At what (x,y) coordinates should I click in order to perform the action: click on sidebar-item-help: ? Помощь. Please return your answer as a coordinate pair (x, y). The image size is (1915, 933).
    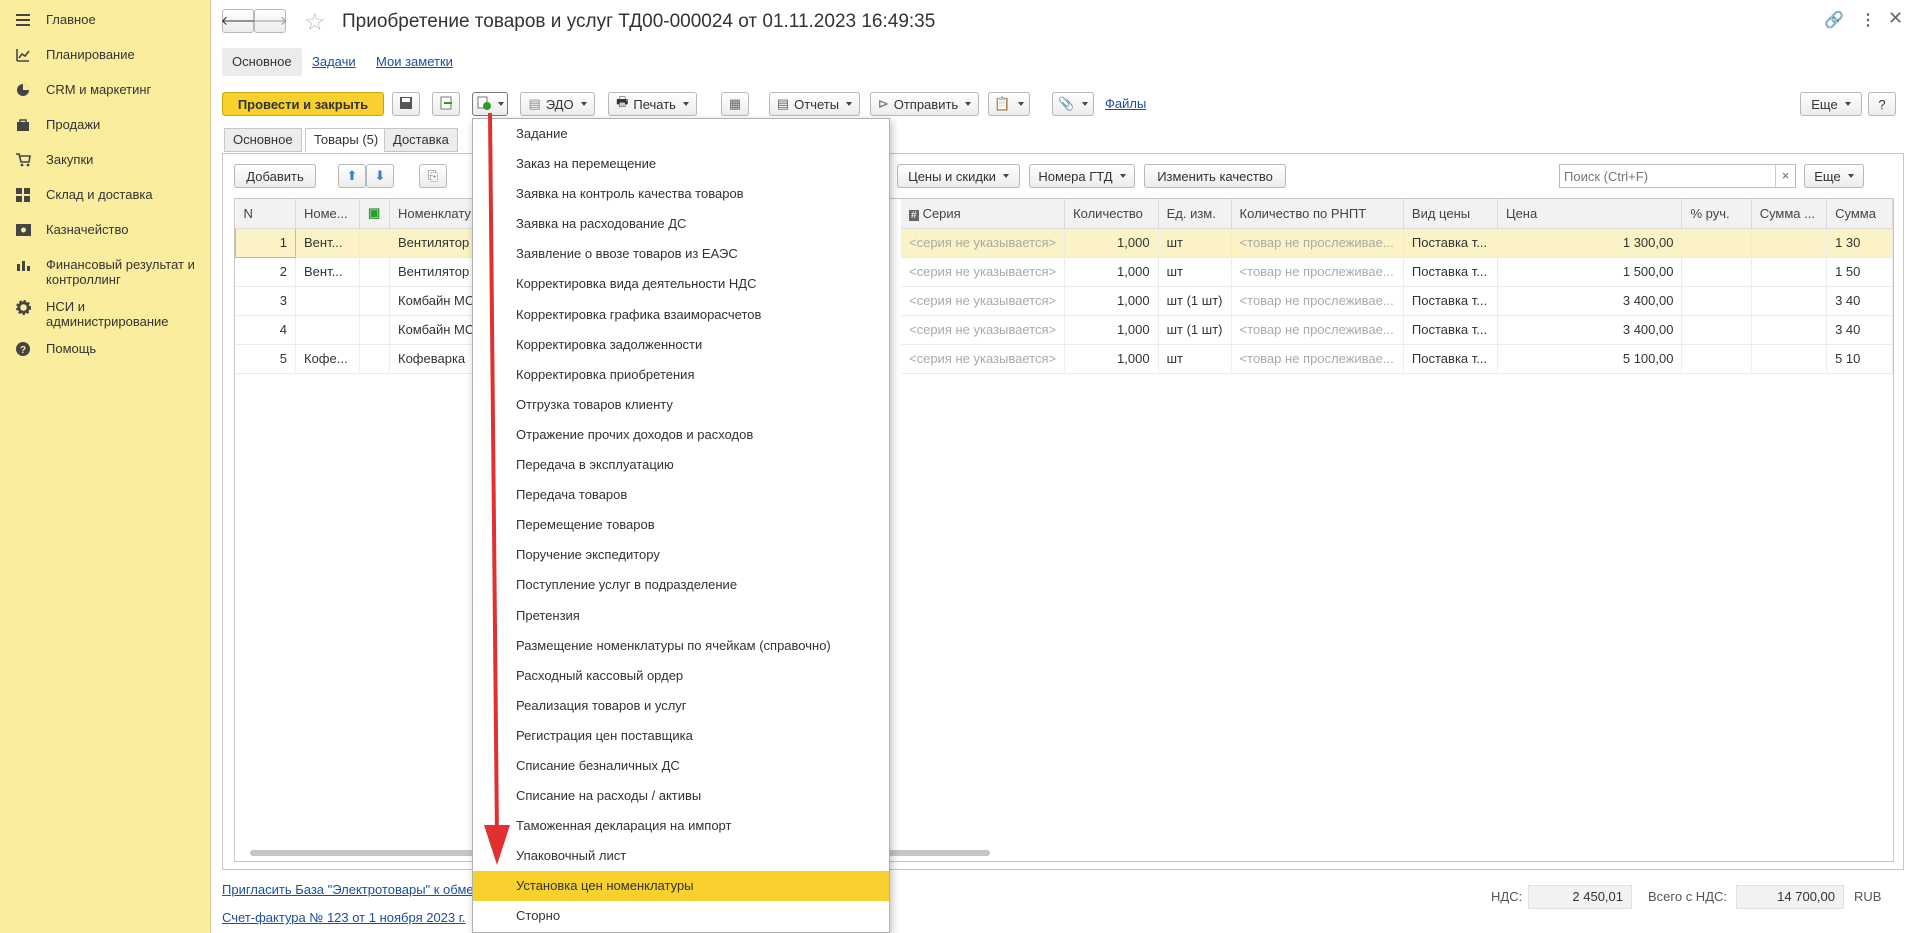
    Looking at the image, I should click on (105, 346).